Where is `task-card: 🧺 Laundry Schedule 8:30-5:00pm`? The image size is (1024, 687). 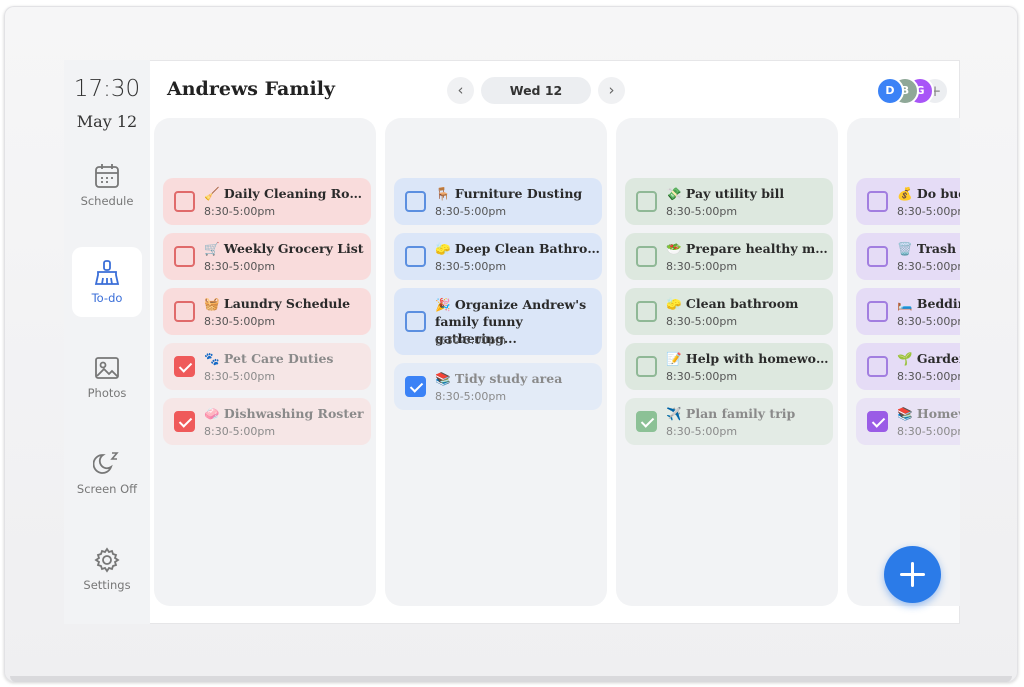
task-card: 🧺 Laundry Schedule 8:30-5:00pm is located at coordinates (267, 311).